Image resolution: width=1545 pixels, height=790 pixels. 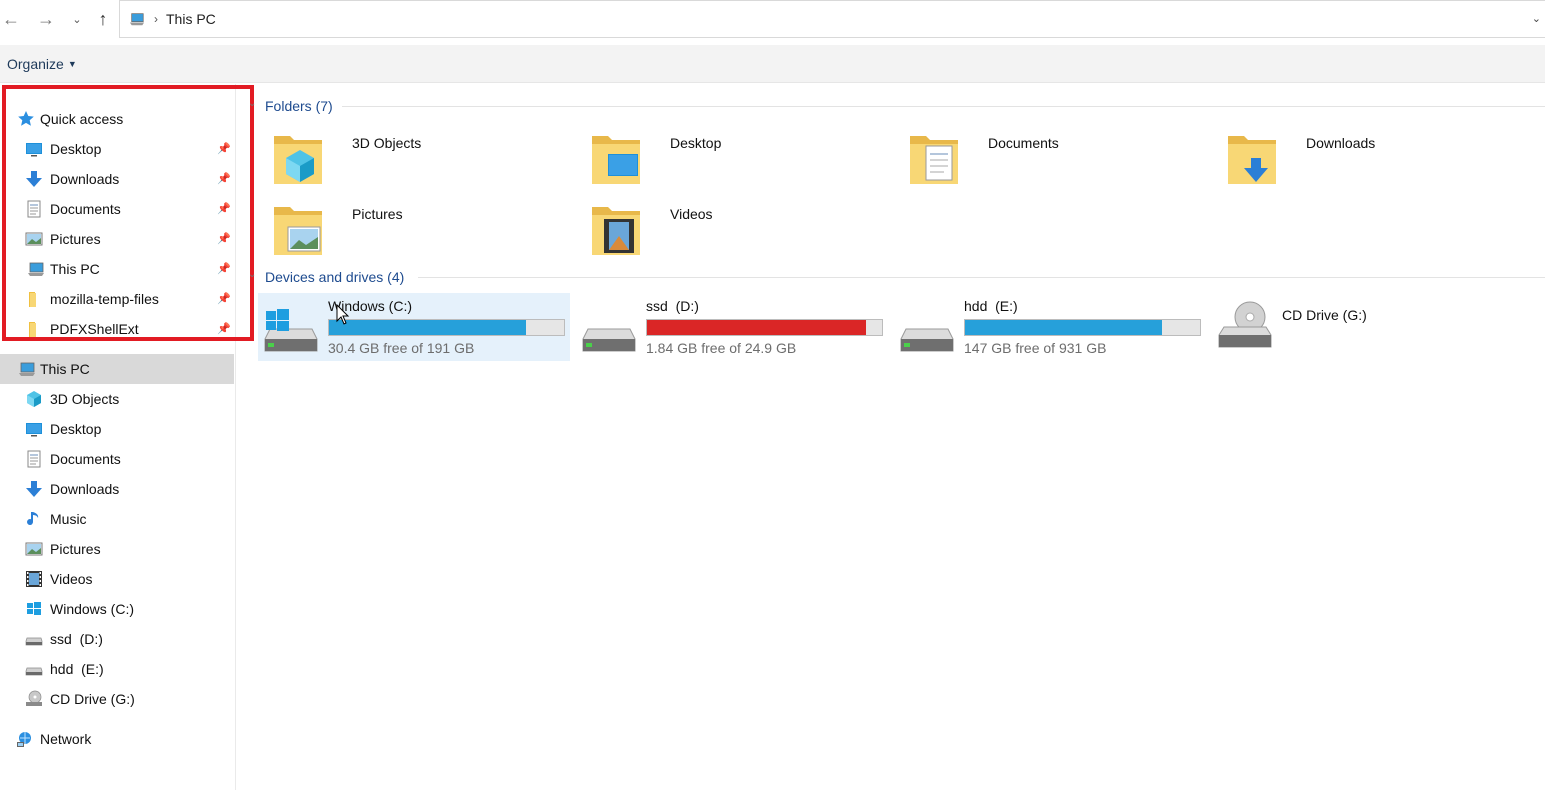 What do you see at coordinates (191, 19) in the screenshot?
I see `breadcrumb-this-pc: This PC` at bounding box center [191, 19].